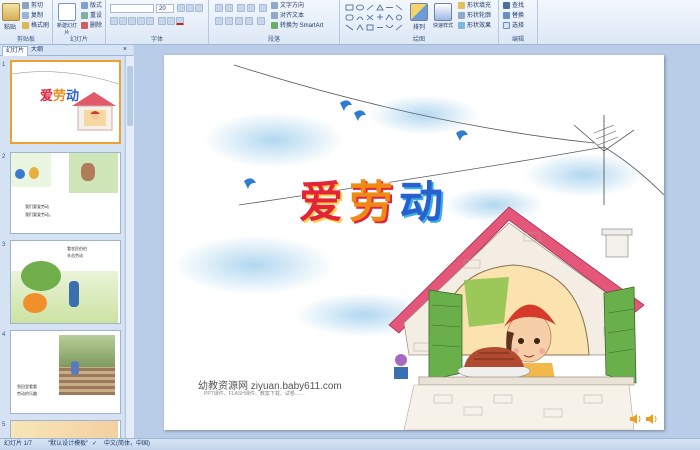 The width and height of the screenshot is (700, 450). What do you see at coordinates (273, 40) in the screenshot?
I see `paragraph-group-label: 段落` at bounding box center [273, 40].